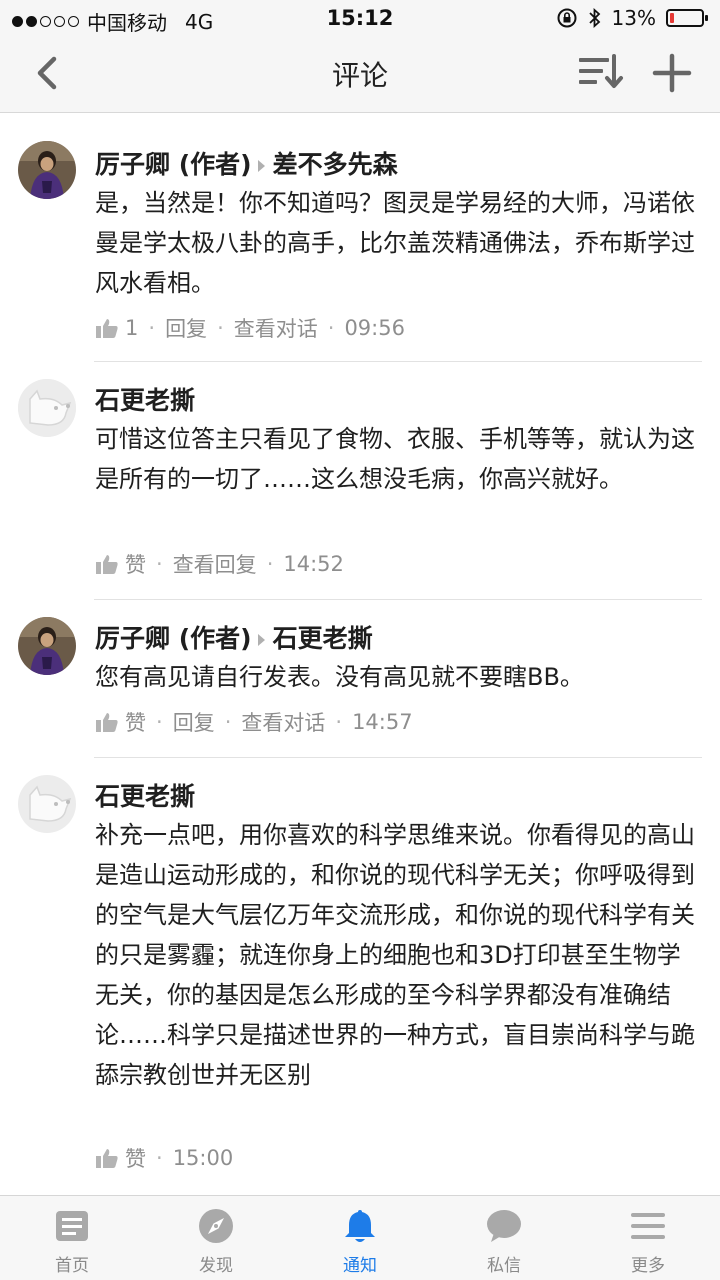 The width and height of the screenshot is (720, 1280). What do you see at coordinates (504, 1226) in the screenshot?
I see `chat-bubble-icon` at bounding box center [504, 1226].